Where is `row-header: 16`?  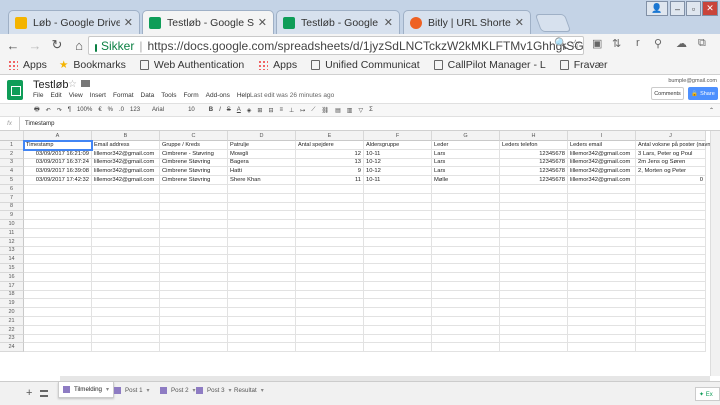 row-header: 16 is located at coordinates (12, 277).